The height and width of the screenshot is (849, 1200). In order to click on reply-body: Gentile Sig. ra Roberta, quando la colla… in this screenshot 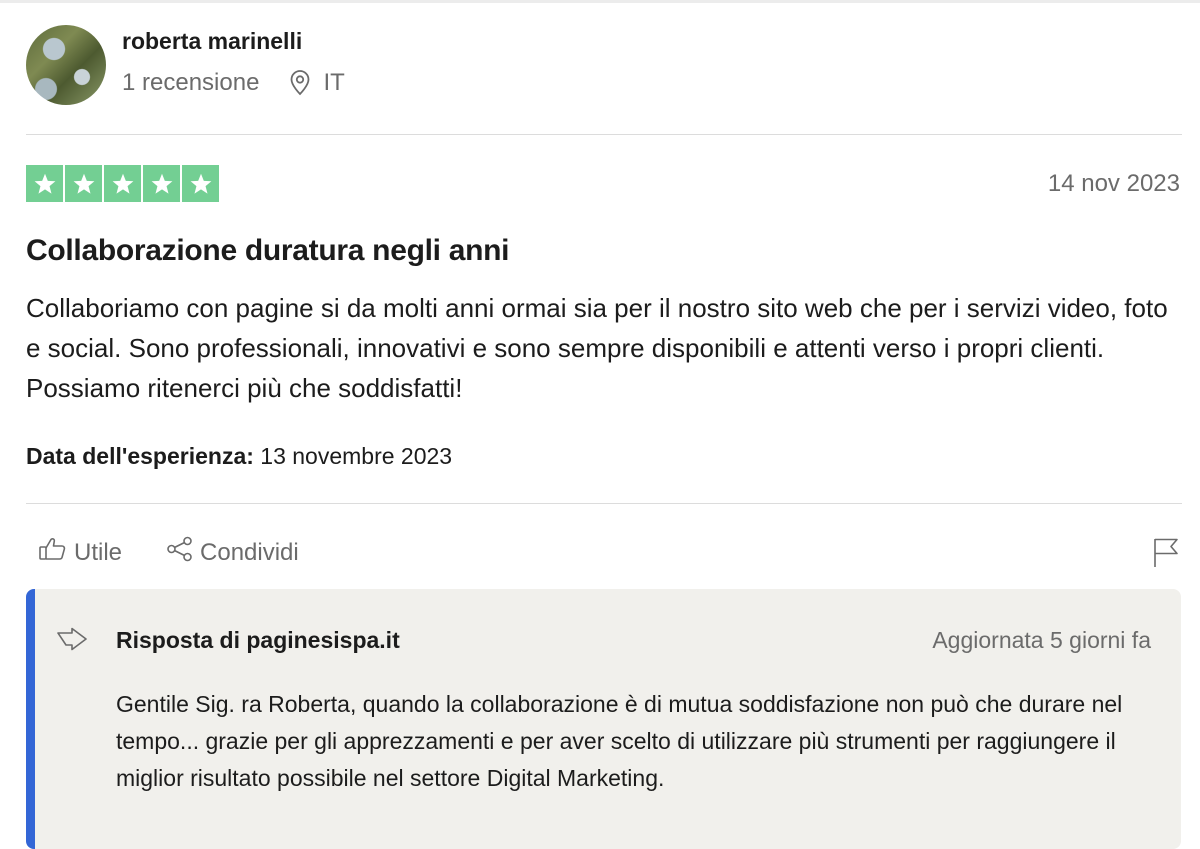, I will do `click(619, 741)`.